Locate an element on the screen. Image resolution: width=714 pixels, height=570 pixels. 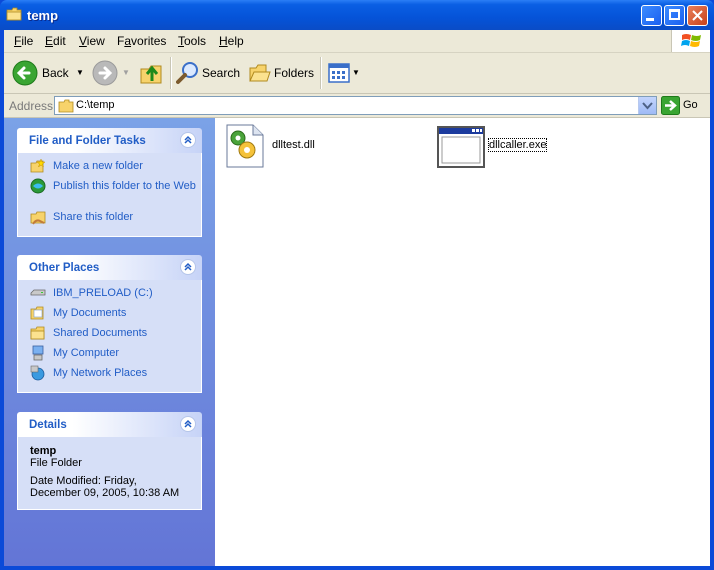
exe-file-icon is located at coordinates (461, 147).